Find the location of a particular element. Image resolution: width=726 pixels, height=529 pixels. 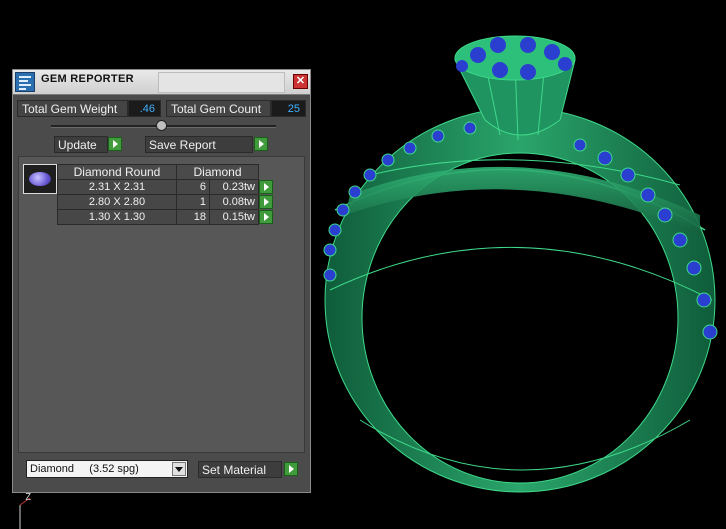

titlebar: GEM REPORTER ✕ is located at coordinates (161, 82).